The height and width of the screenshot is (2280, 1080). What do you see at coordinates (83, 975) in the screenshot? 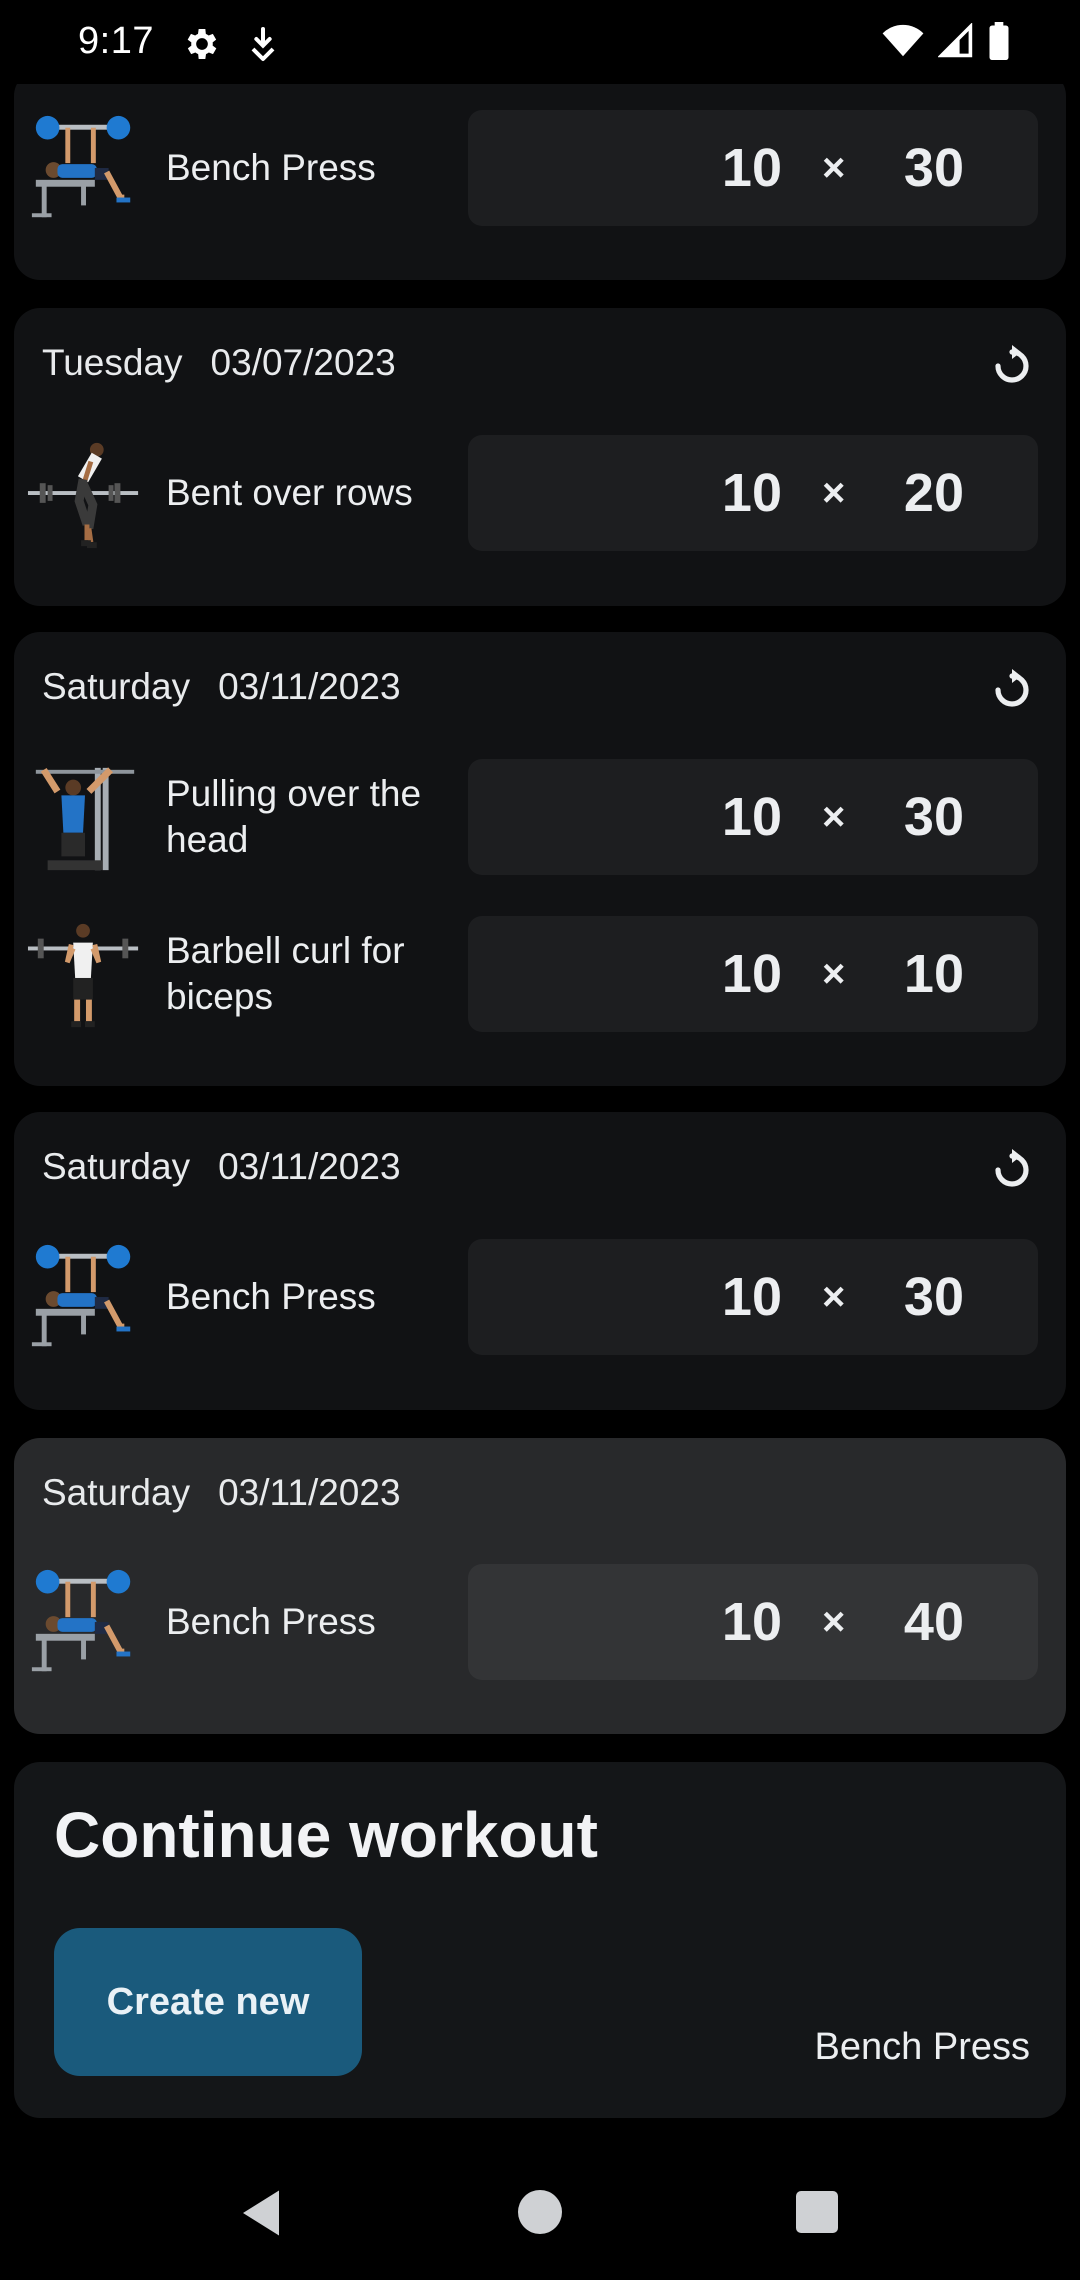
I see `barbell-curl-figure` at bounding box center [83, 975].